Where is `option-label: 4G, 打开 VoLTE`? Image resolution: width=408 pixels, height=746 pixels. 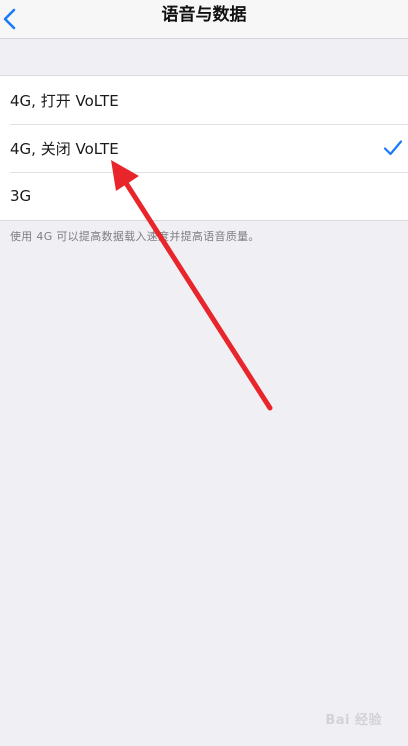 option-label: 4G, 打开 VoLTE is located at coordinates (64, 100).